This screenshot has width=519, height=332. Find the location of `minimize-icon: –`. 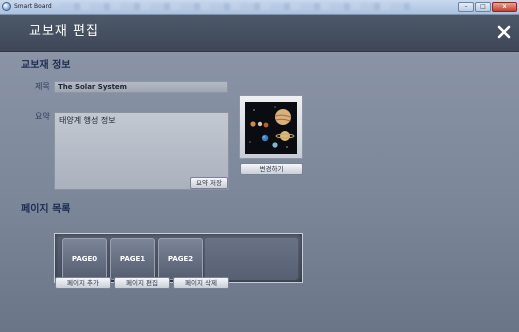

minimize-icon: – is located at coordinates (466, 6).